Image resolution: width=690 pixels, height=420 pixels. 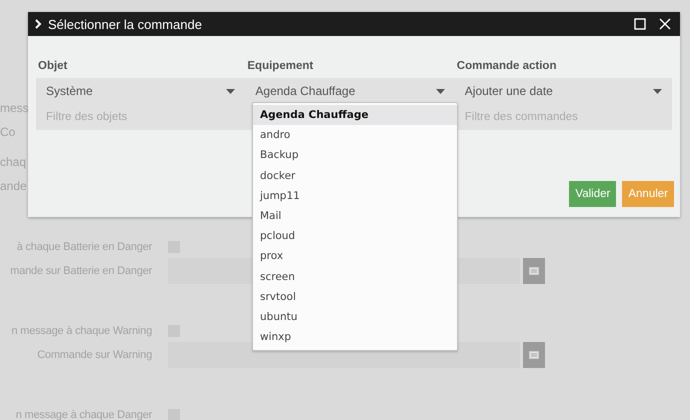 I want to click on column-label: Objet, so click(x=52, y=66).